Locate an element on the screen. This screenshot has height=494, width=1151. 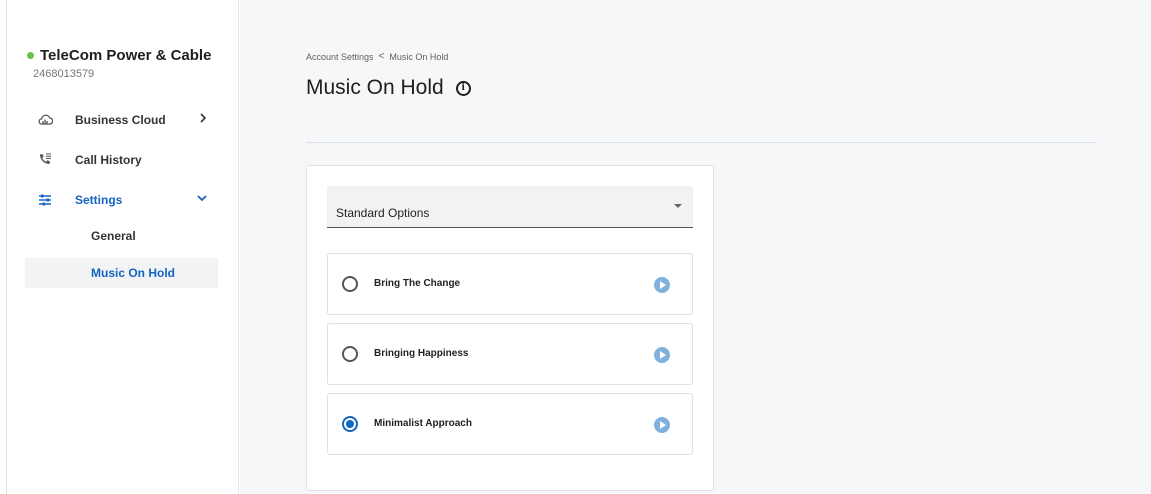
sidebar-item-settings: Settings is located at coordinates (121, 200).